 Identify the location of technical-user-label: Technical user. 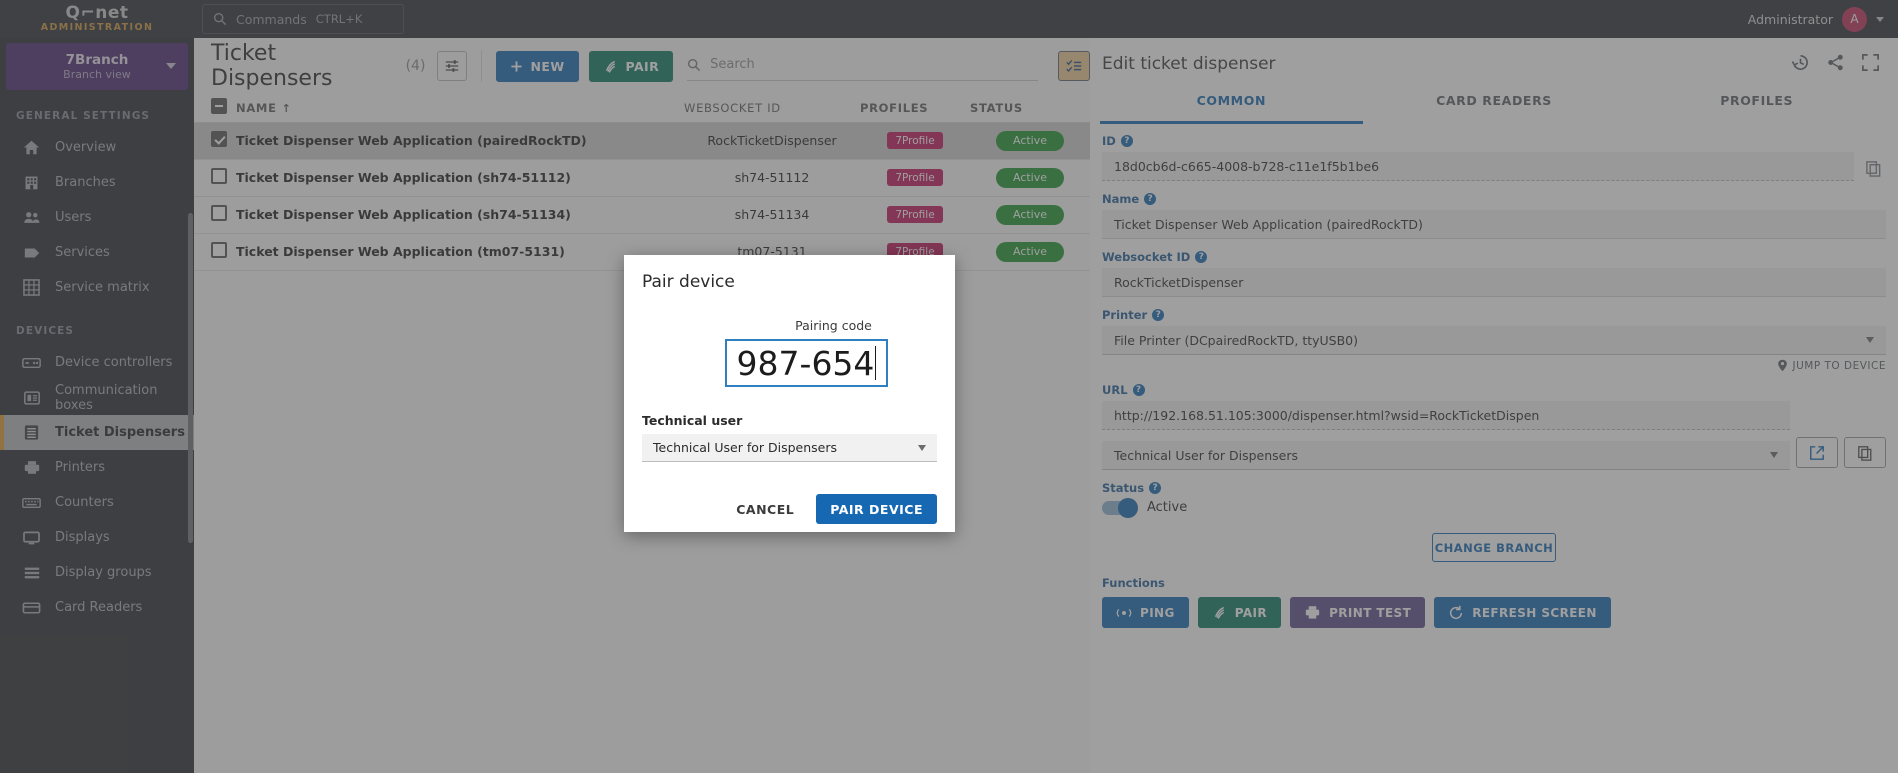
(692, 420).